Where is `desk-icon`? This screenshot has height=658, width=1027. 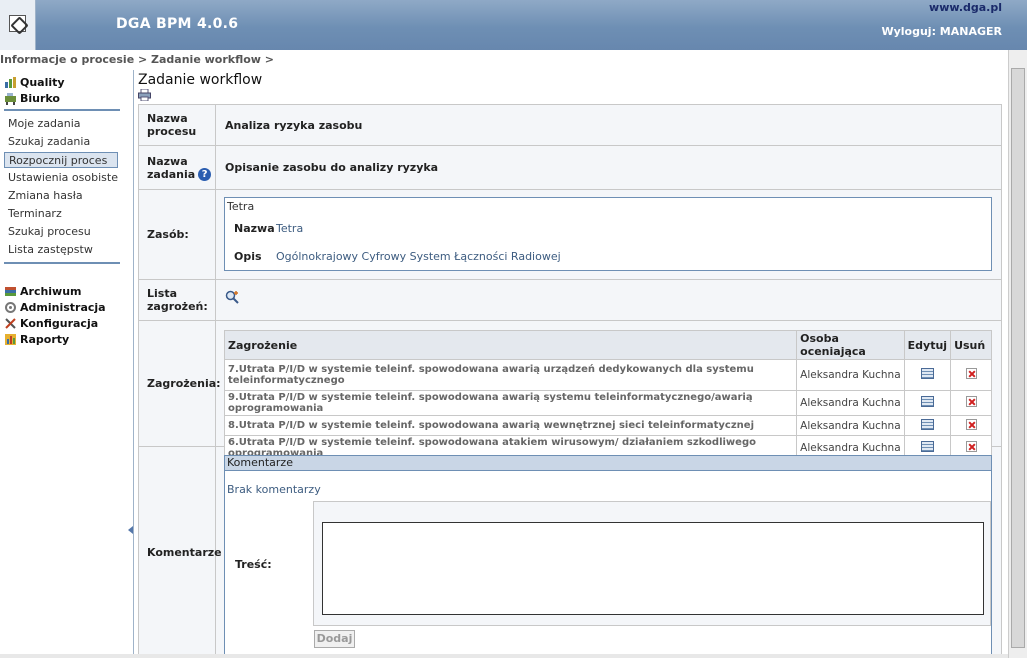
desk-icon is located at coordinates (10, 98).